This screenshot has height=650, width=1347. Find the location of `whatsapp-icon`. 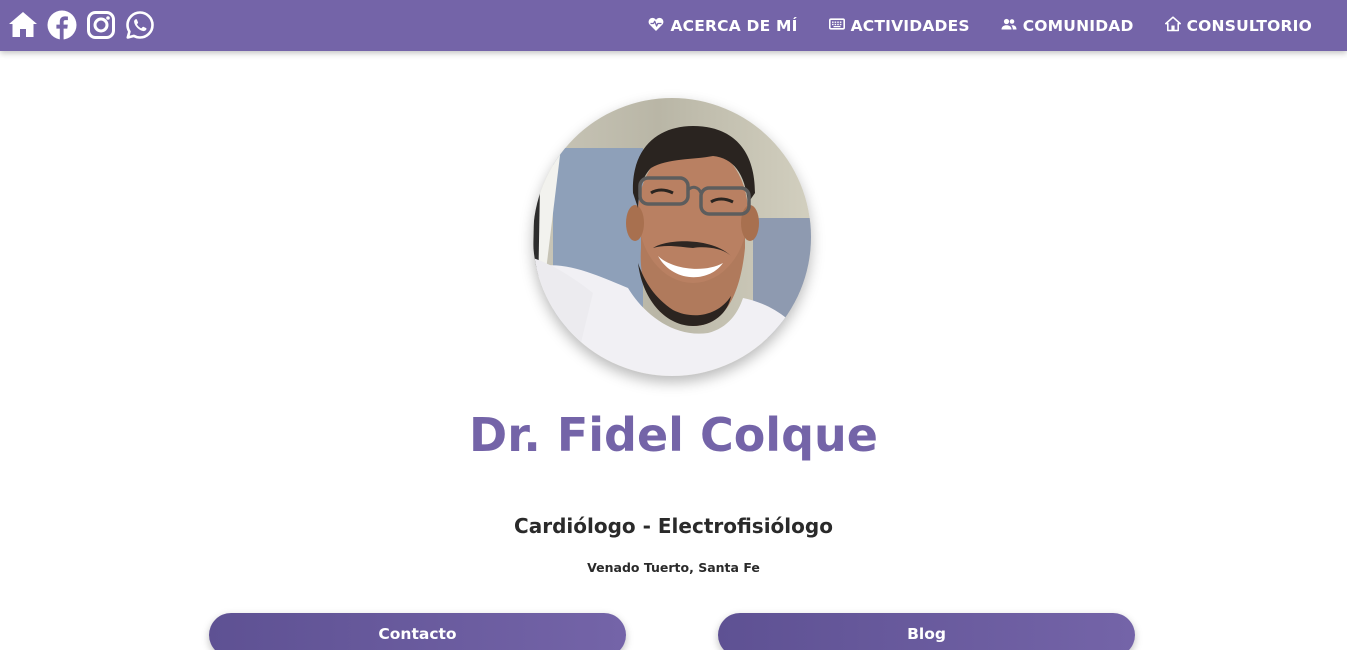

whatsapp-icon is located at coordinates (140, 25).